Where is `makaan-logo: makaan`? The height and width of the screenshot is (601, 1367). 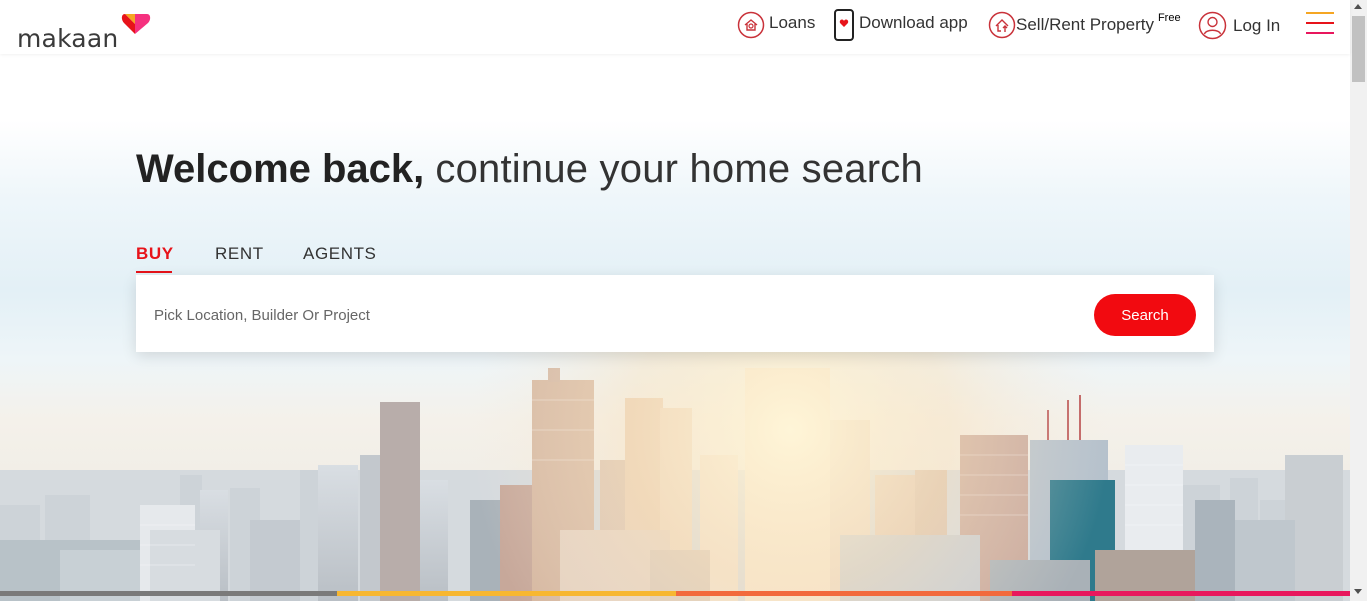 makaan-logo: makaan is located at coordinates (87, 32).